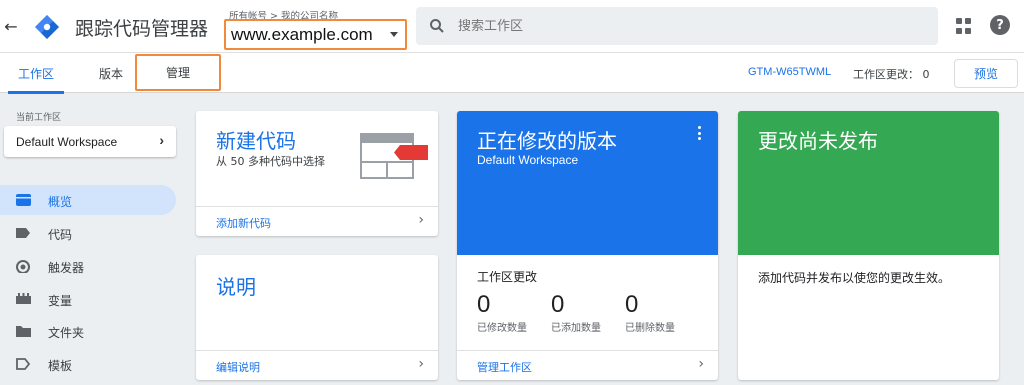 Image resolution: width=1024 pixels, height=385 pixels. I want to click on tag-icon, so click(23, 233).